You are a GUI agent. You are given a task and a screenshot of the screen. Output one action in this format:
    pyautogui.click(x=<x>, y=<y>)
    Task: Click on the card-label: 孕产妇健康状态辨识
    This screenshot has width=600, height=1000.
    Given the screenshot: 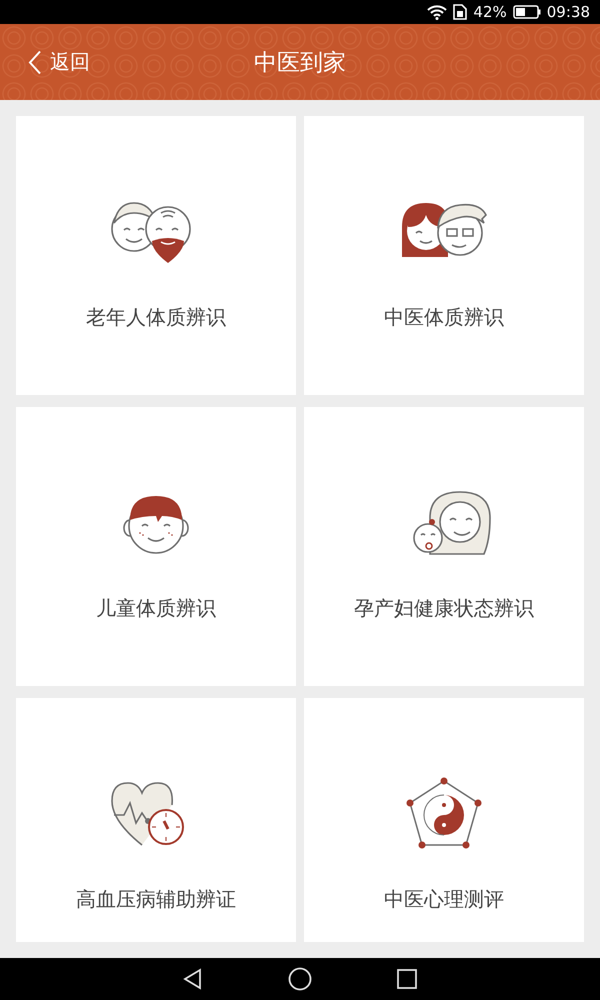 What is the action you would take?
    pyautogui.click(x=444, y=608)
    